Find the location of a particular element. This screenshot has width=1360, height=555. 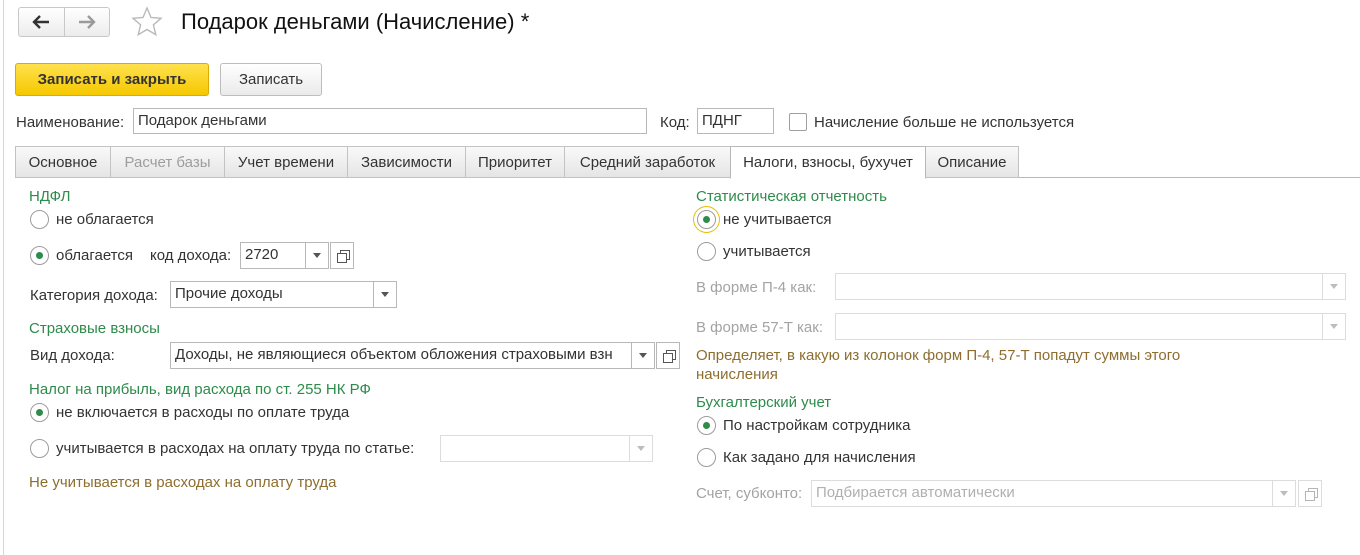

statistics-not-counted-label: не учитывается is located at coordinates (777, 219).